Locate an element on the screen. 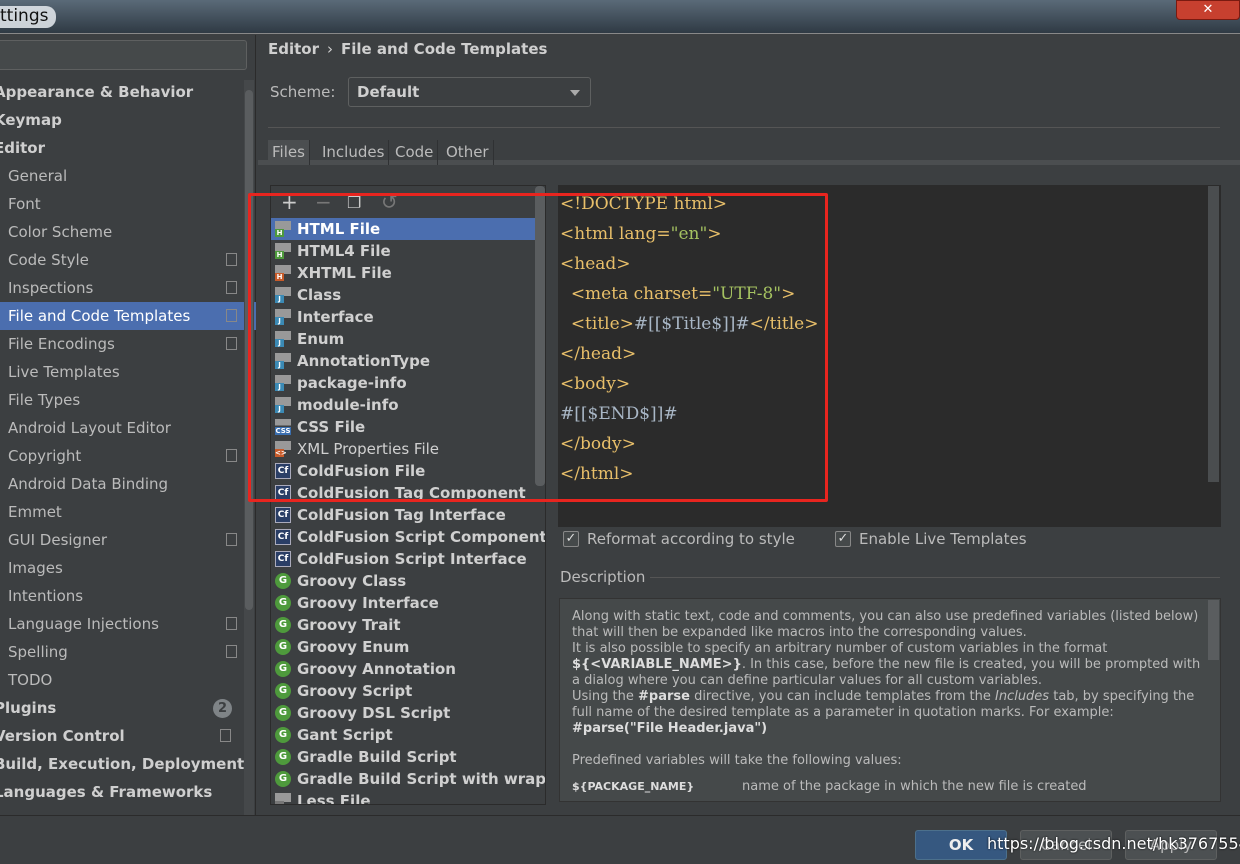 The width and height of the screenshot is (1240, 864). sidebar-item-label: Android Data Binding is located at coordinates (88, 484).